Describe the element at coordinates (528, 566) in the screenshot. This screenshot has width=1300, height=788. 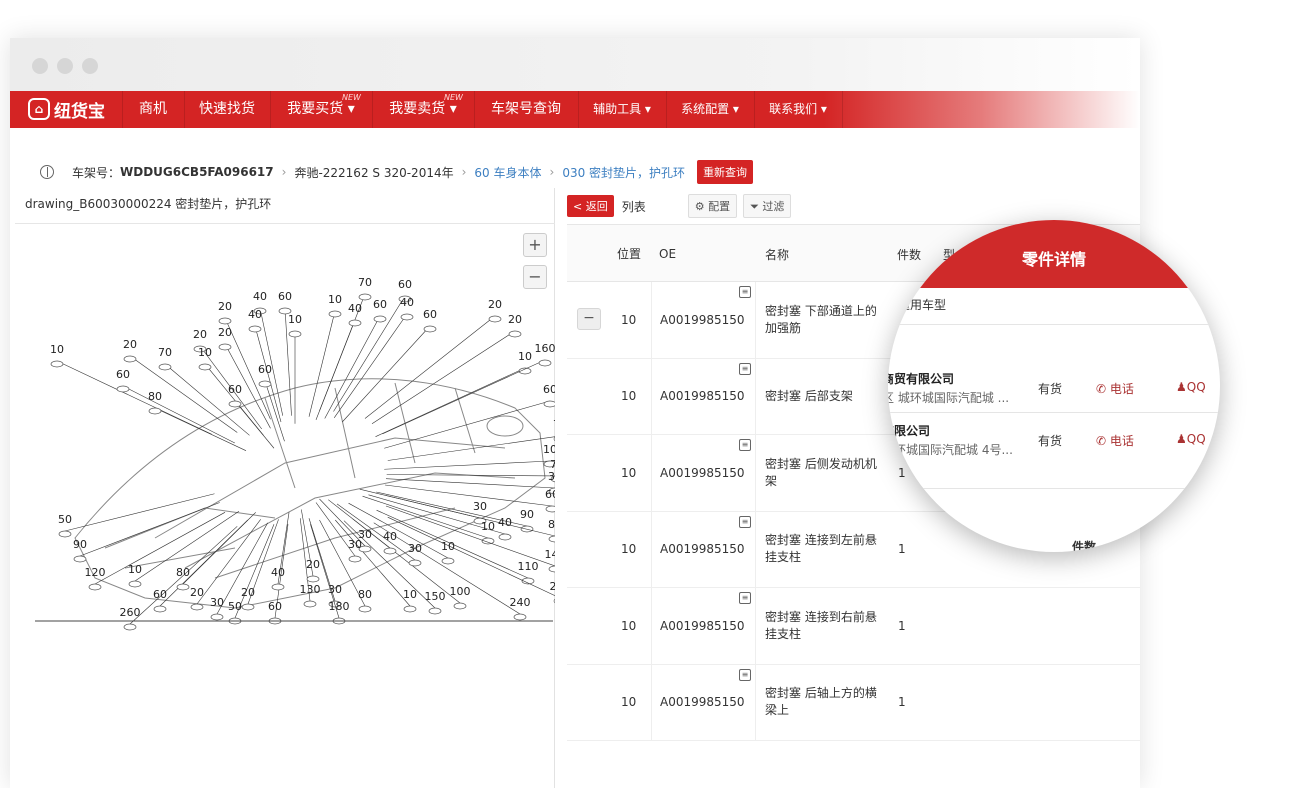
I see `callout-number: 110` at that location.